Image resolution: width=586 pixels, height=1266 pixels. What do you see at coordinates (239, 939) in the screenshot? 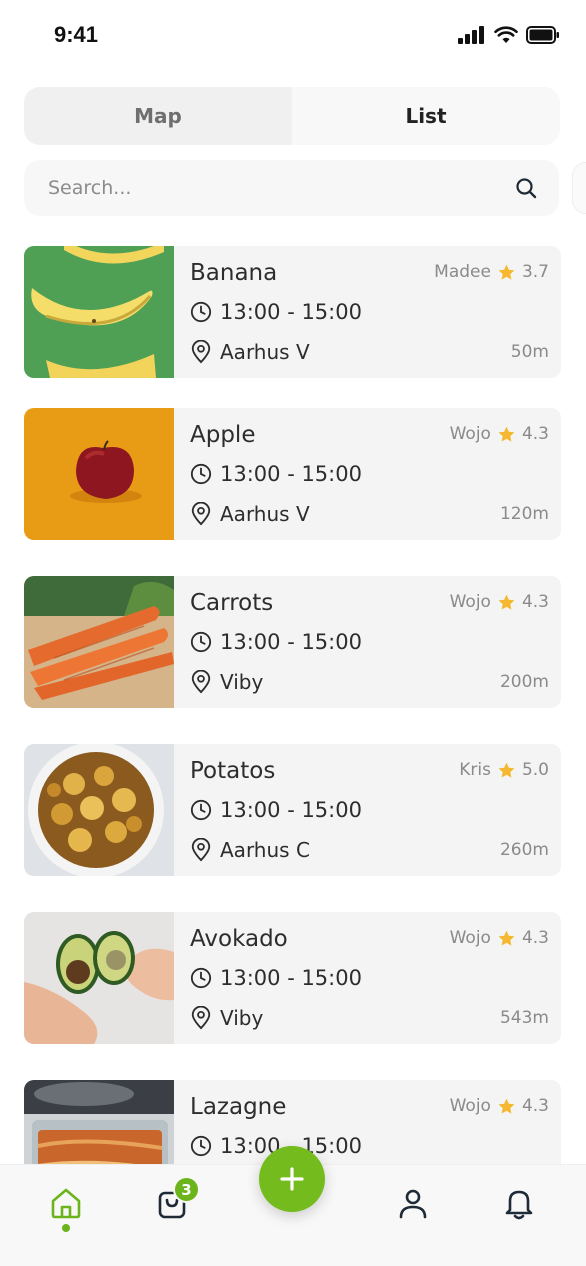
I see `listing-title: Avokado` at bounding box center [239, 939].